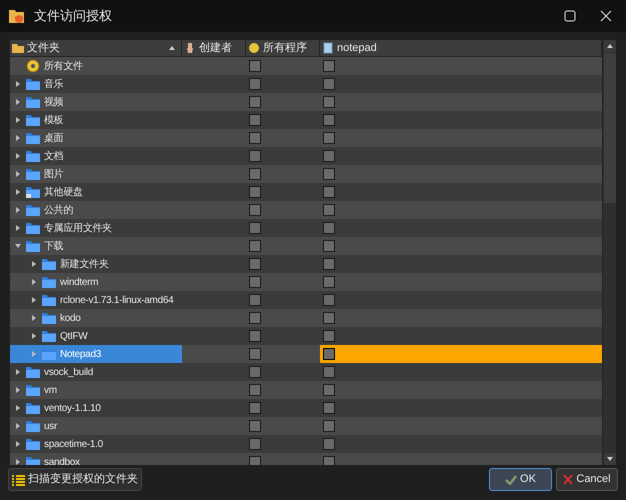  Describe the element at coordinates (18, 246) in the screenshot. I see `collapse-arrow-icon` at that location.